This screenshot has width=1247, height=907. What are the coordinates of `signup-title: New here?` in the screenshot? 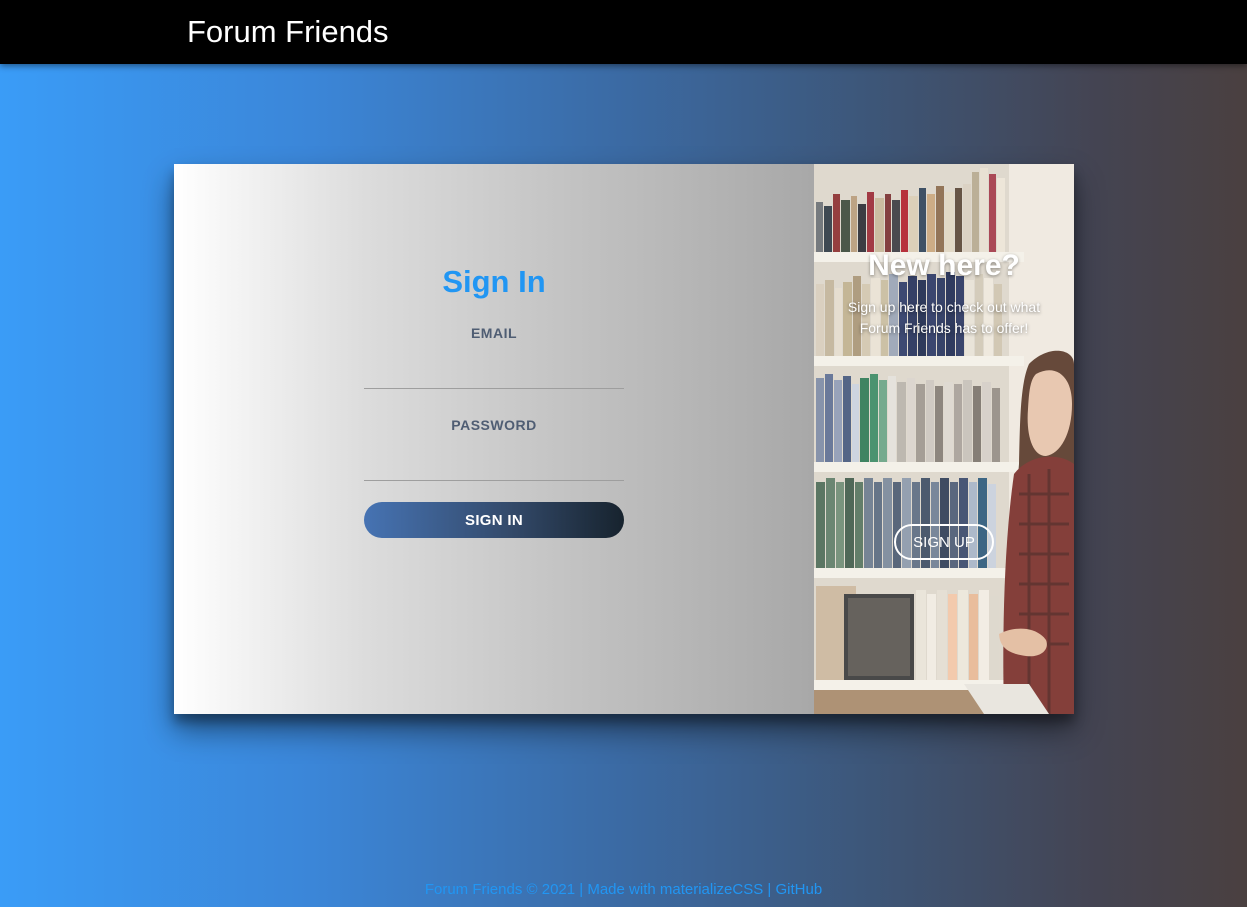 It's located at (944, 265).